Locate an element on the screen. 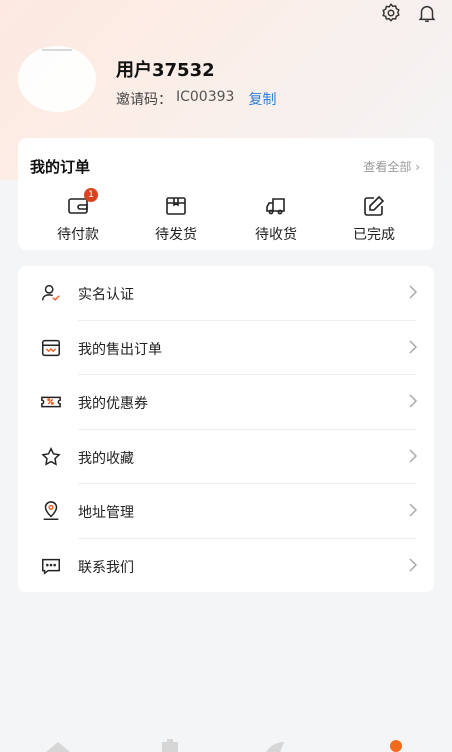 The image size is (452, 752). menu-item-address-management: 地址管理 is located at coordinates (226, 511).